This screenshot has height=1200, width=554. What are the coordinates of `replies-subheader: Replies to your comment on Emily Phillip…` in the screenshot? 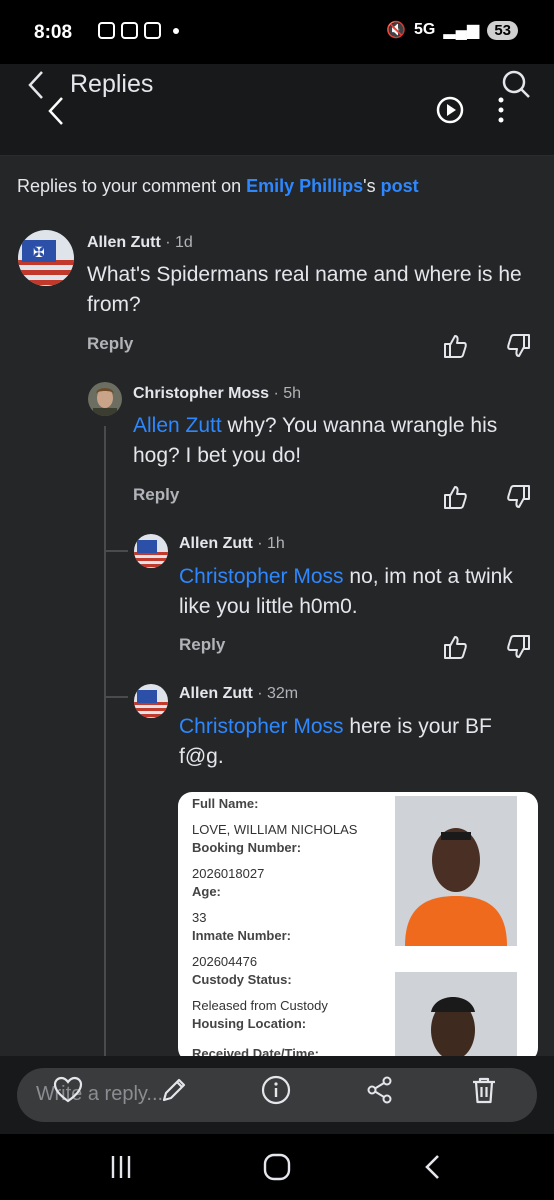 It's located at (218, 186).